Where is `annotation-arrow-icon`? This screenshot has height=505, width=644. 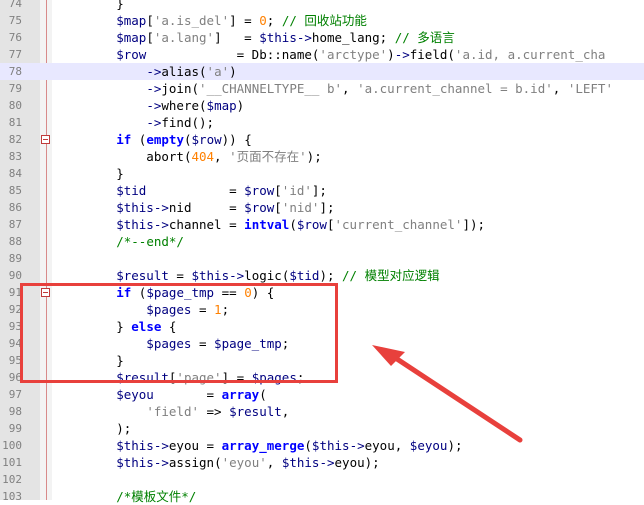
annotation-arrow-icon is located at coordinates (447, 394).